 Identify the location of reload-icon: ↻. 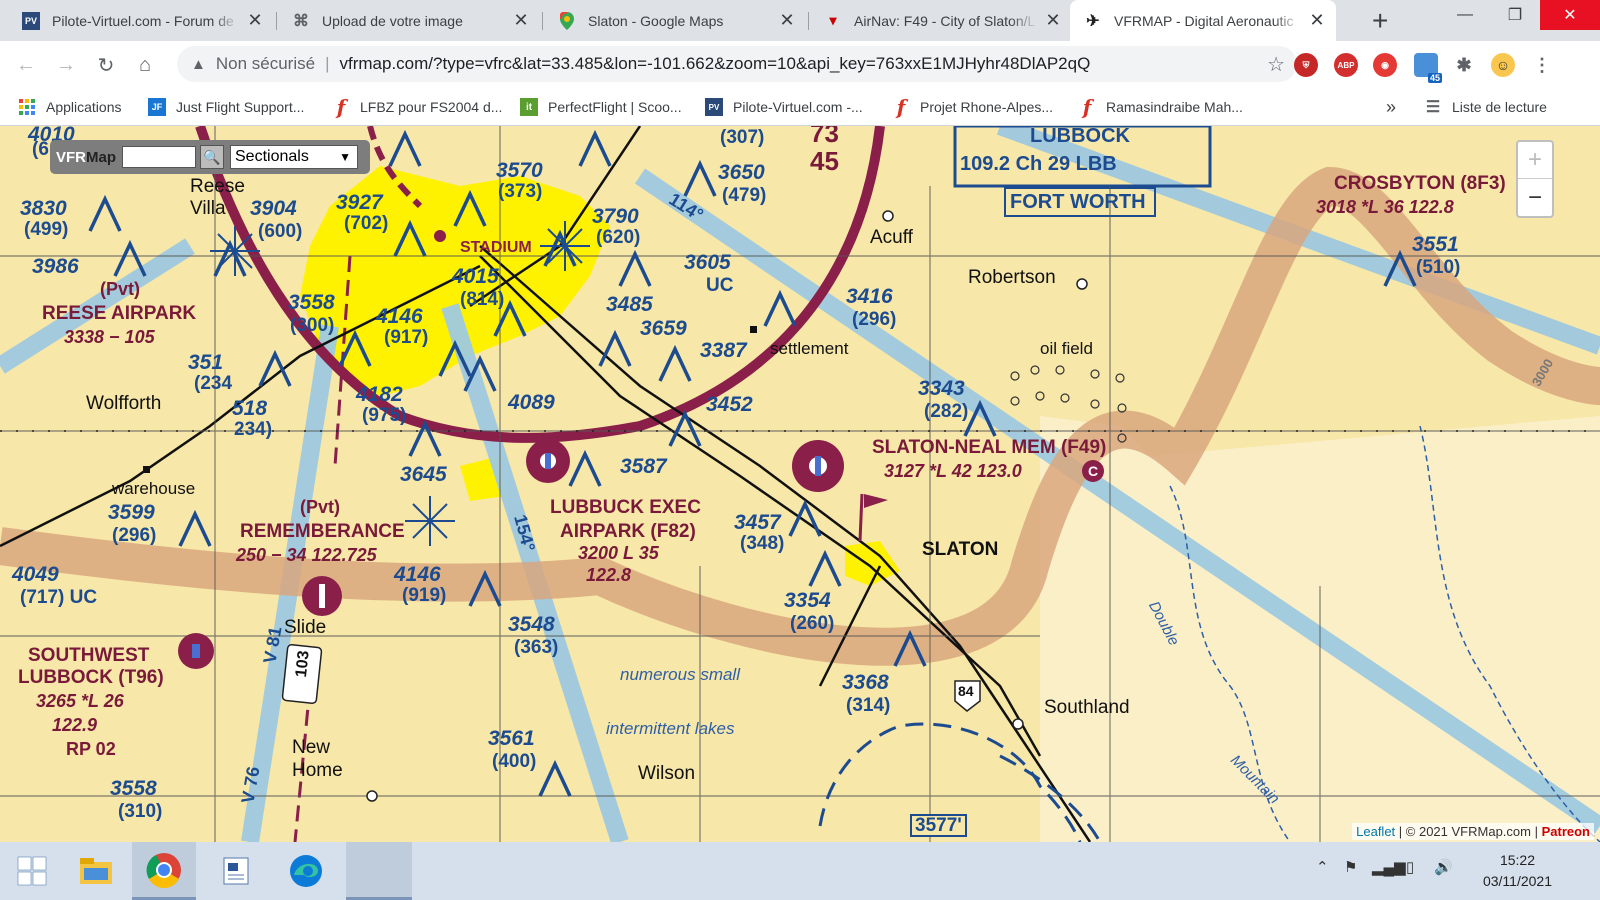
(106, 65).